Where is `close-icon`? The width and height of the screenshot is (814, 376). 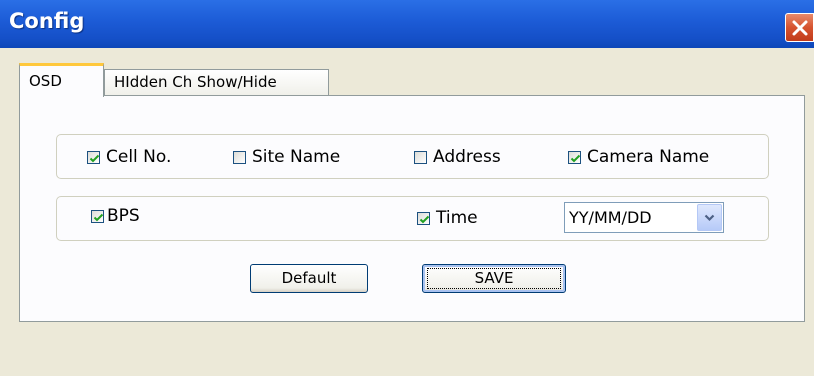 close-icon is located at coordinates (800, 28).